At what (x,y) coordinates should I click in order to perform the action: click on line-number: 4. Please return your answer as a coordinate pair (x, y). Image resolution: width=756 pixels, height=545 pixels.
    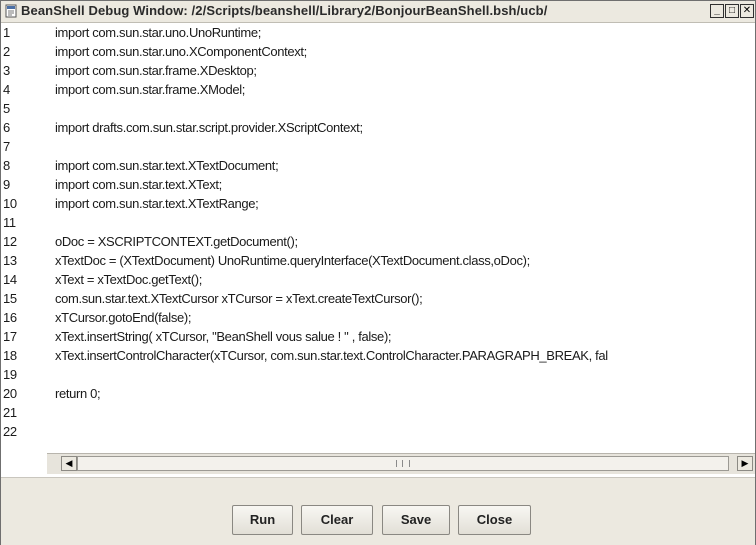
    Looking at the image, I should click on (6, 89).